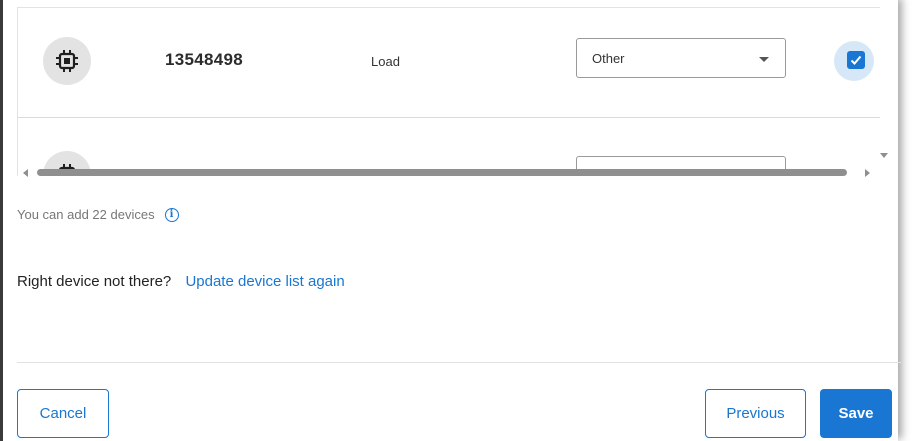  What do you see at coordinates (63, 413) in the screenshot?
I see `cancel-button: Cancel` at bounding box center [63, 413].